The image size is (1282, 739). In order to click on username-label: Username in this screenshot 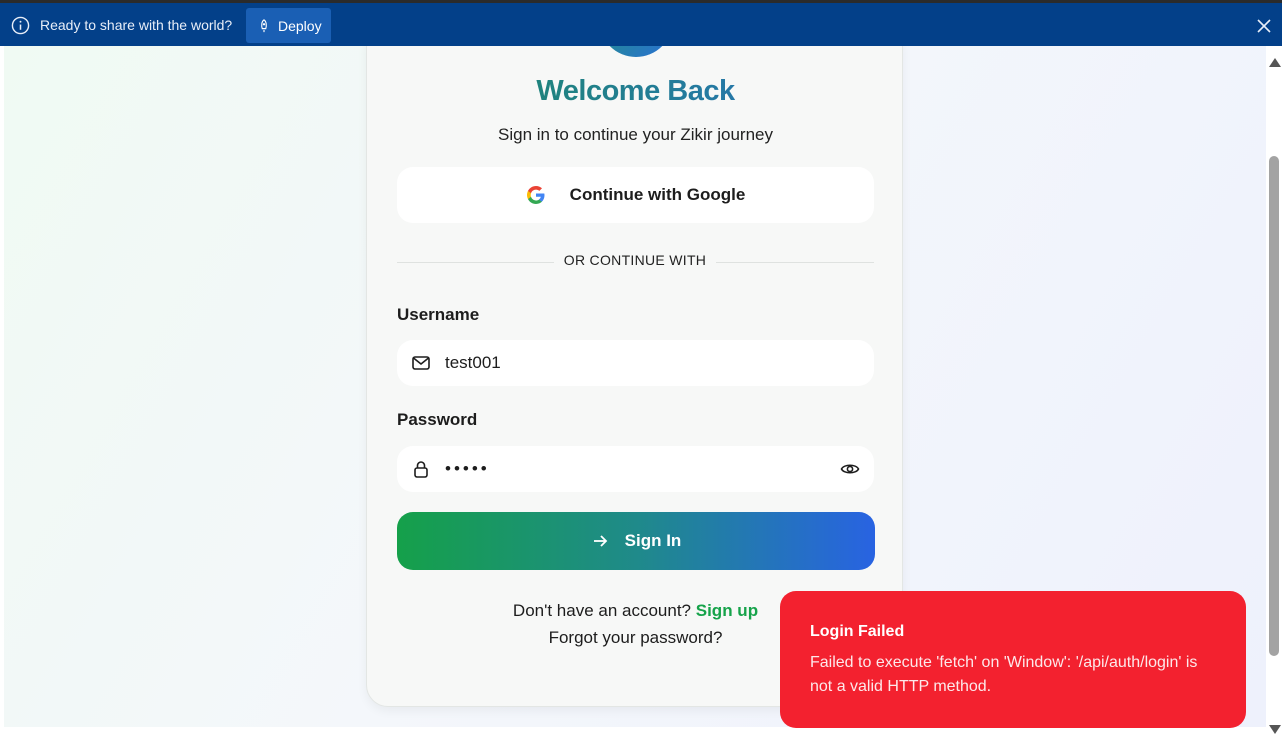, I will do `click(438, 314)`.